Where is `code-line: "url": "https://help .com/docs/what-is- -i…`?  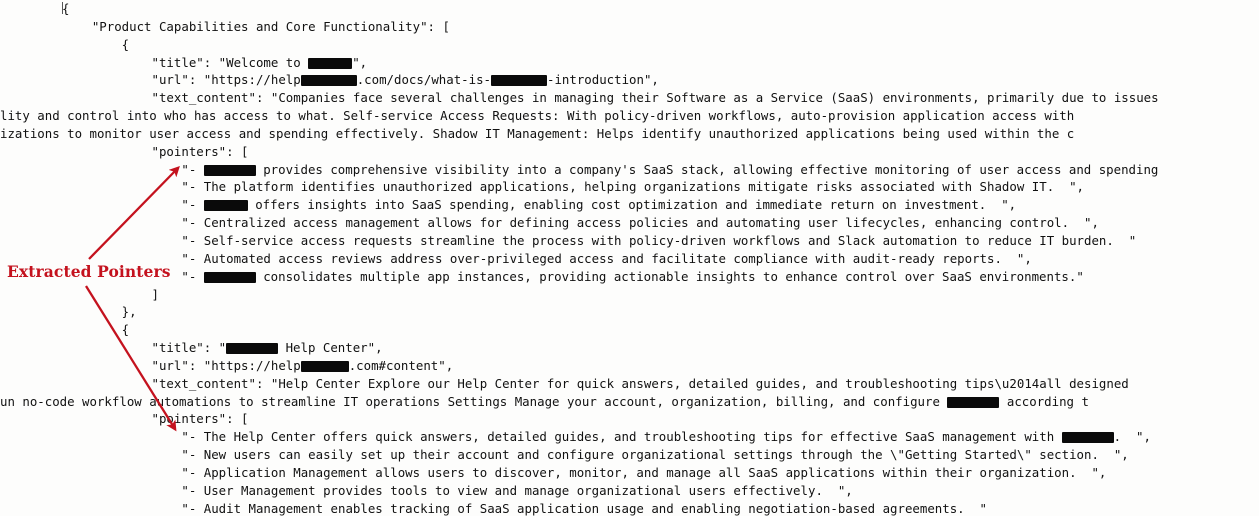 code-line: "url": "https://help .com/docs/what-is- -i… is located at coordinates (629, 80).